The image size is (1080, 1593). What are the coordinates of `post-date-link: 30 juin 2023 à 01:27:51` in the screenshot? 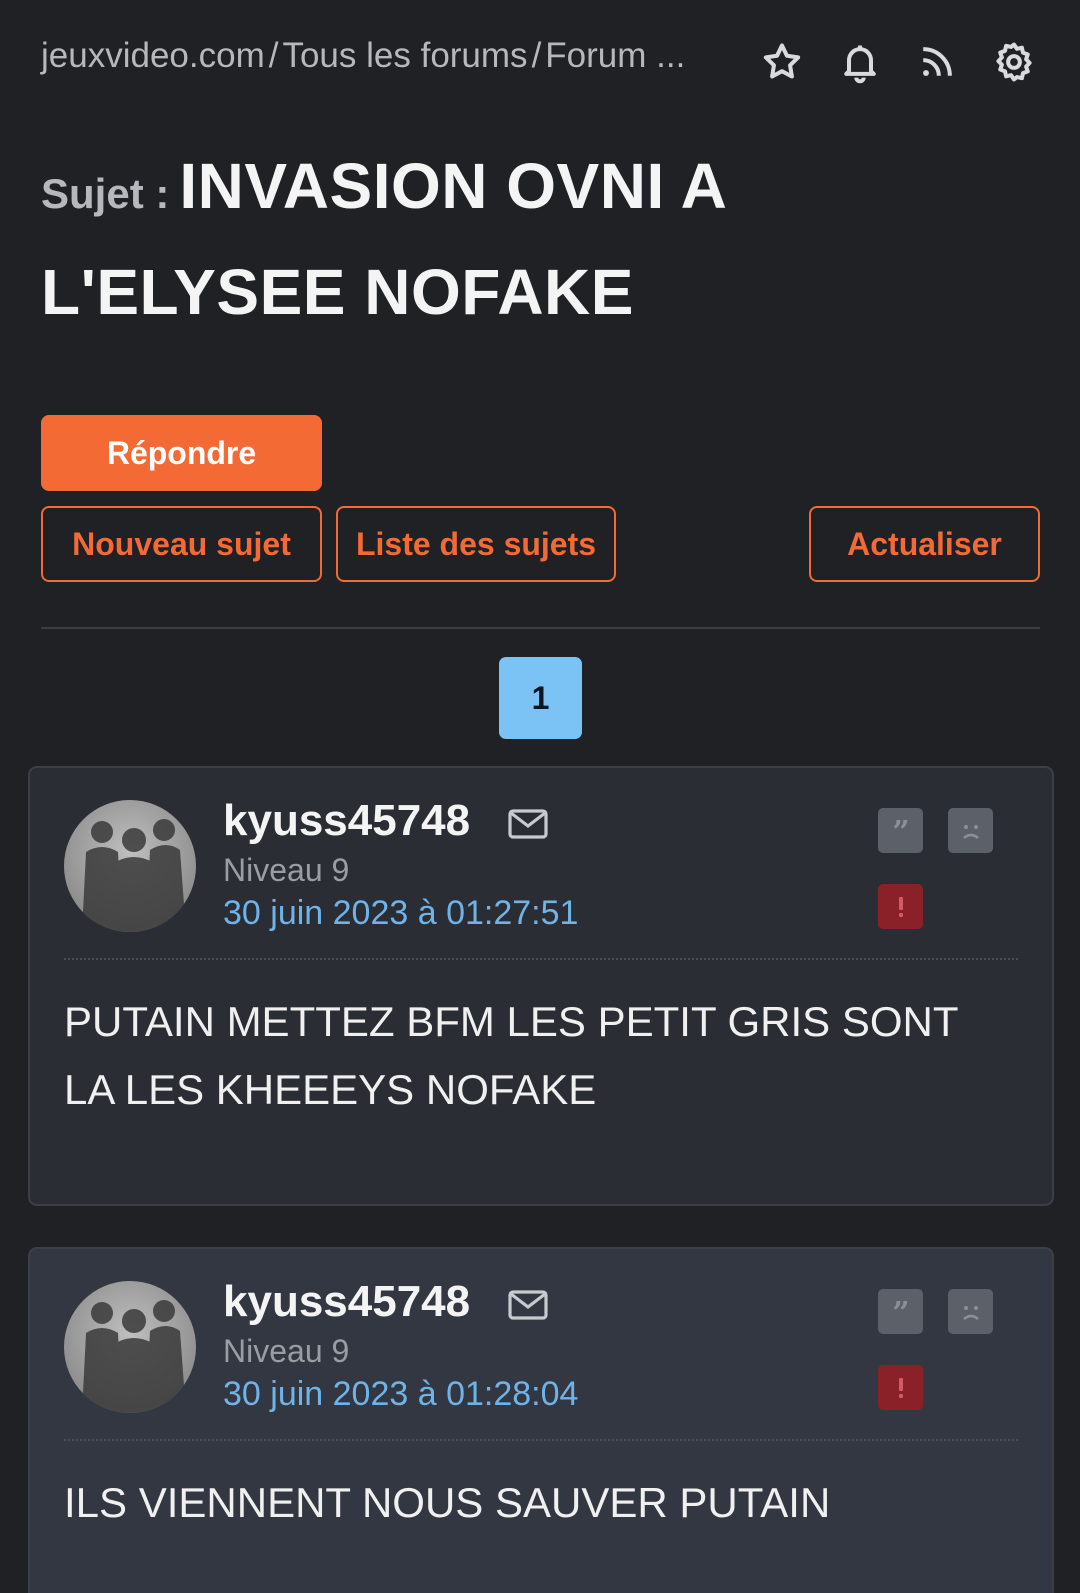 It's located at (400, 913).